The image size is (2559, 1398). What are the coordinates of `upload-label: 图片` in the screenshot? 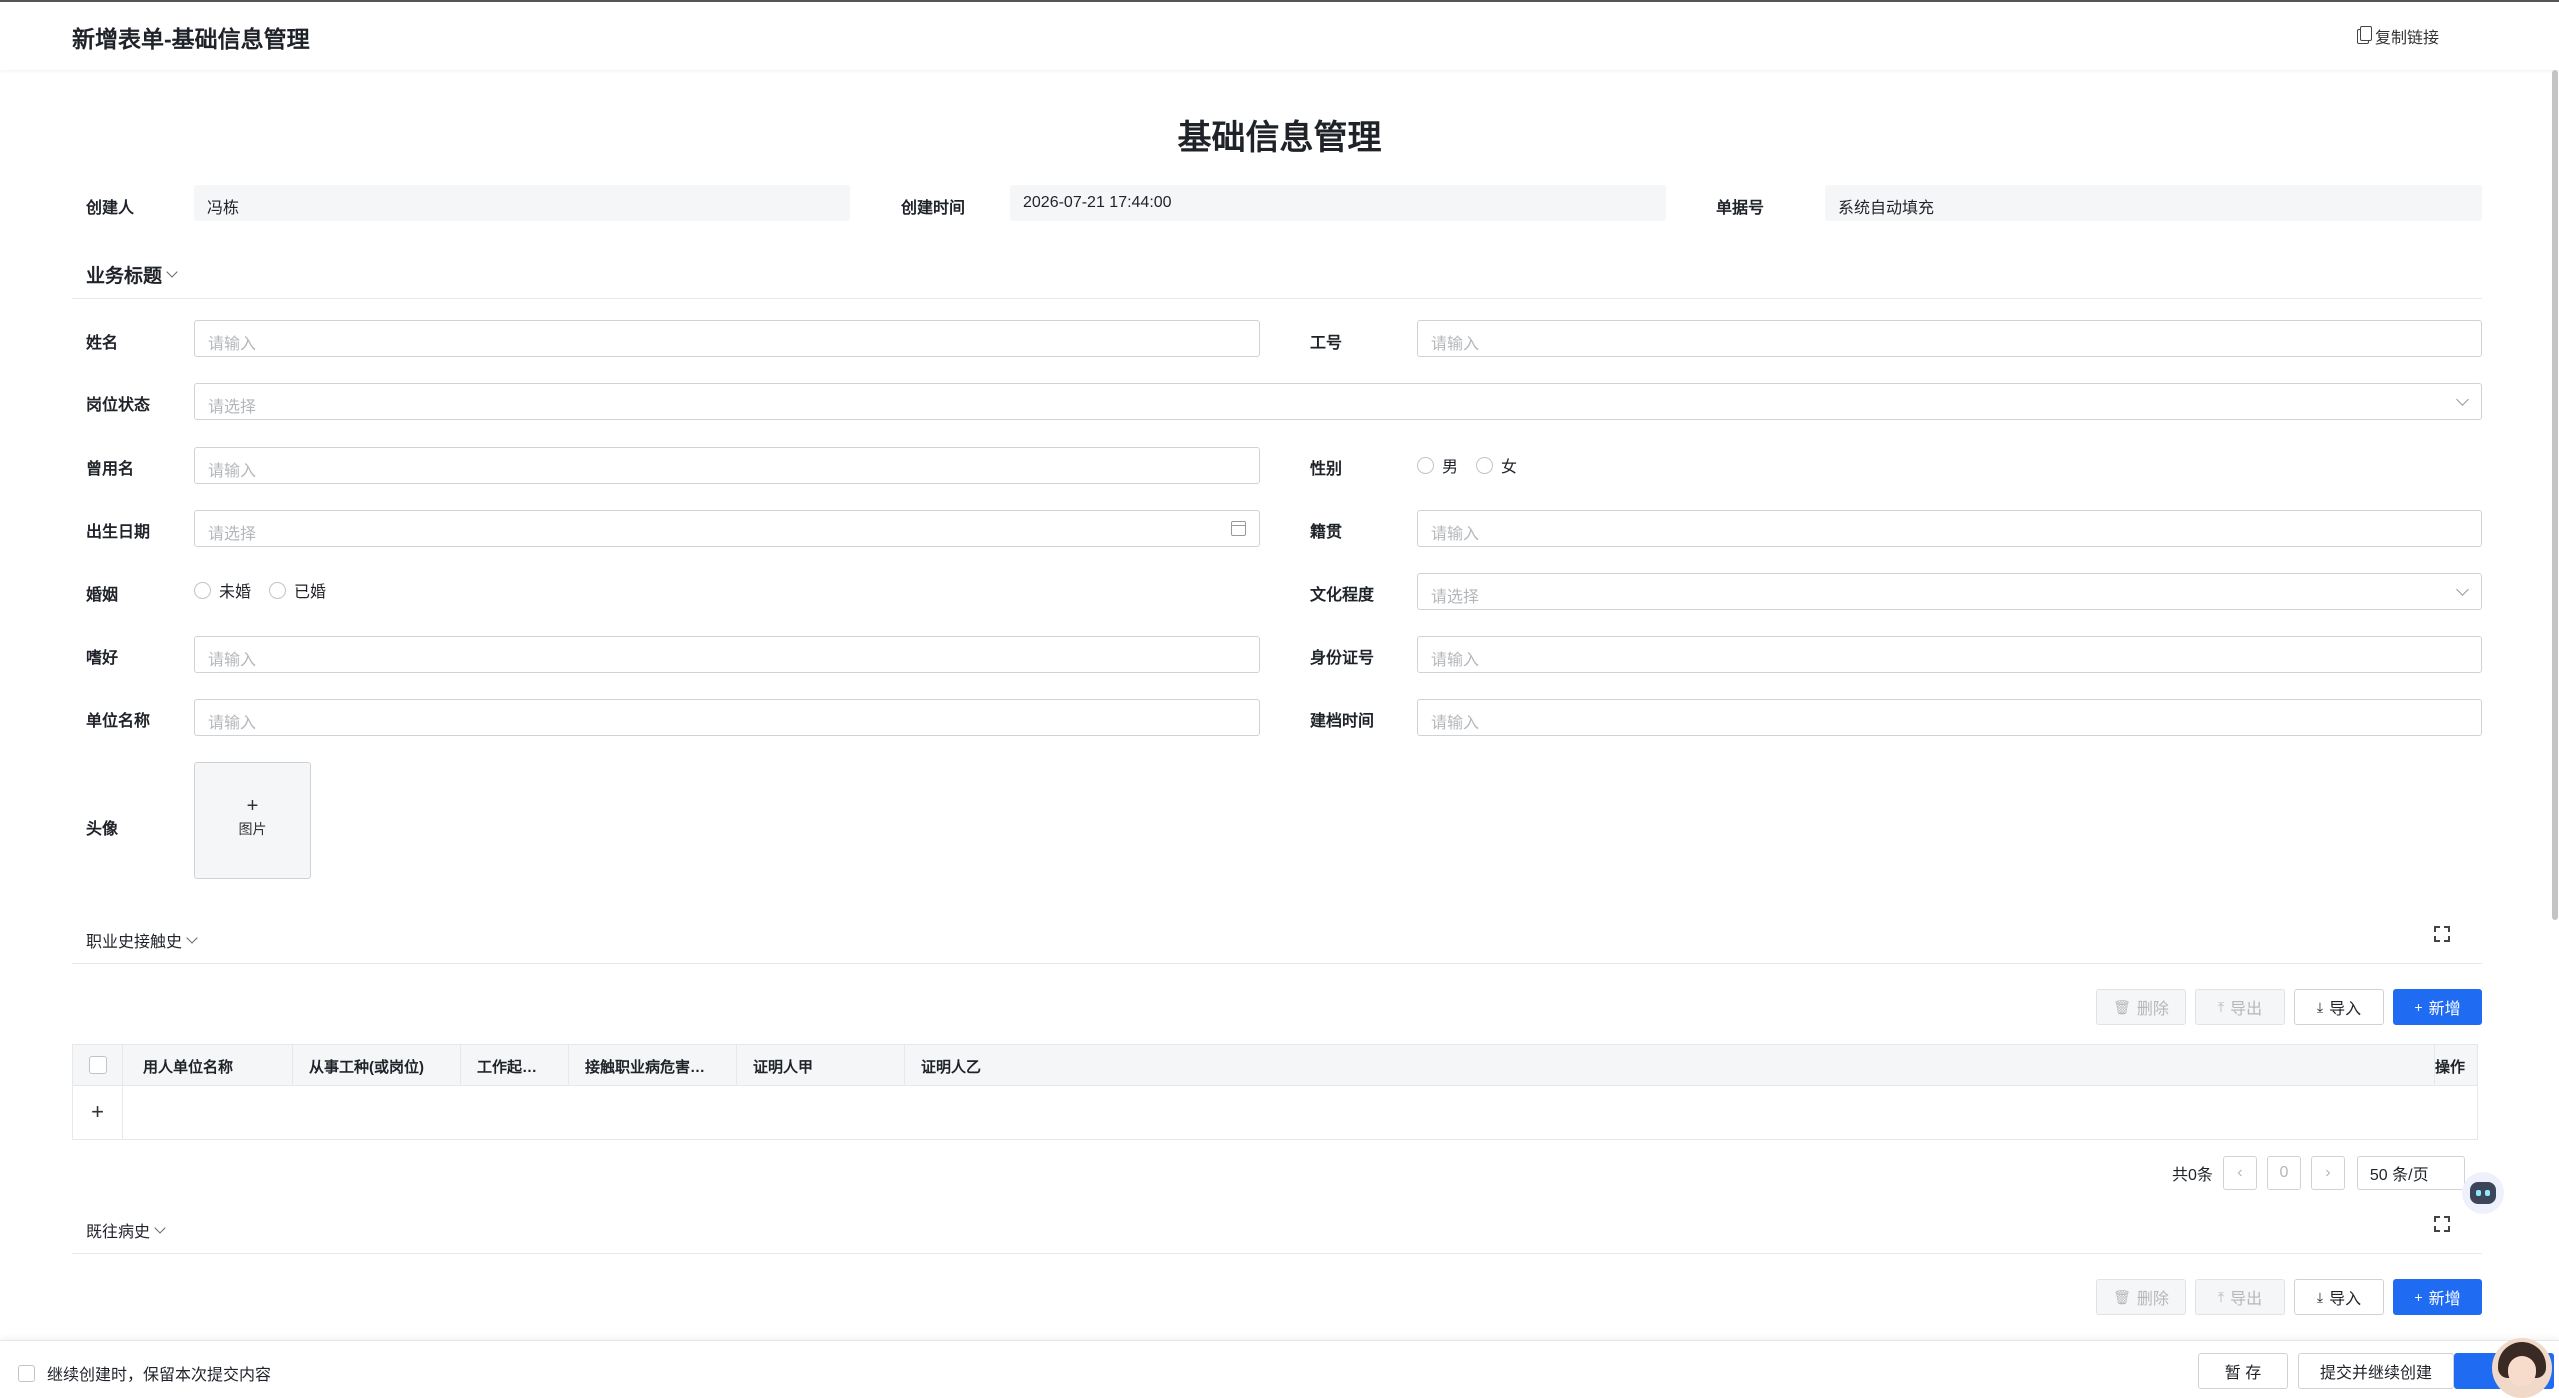 It's located at (252, 829).